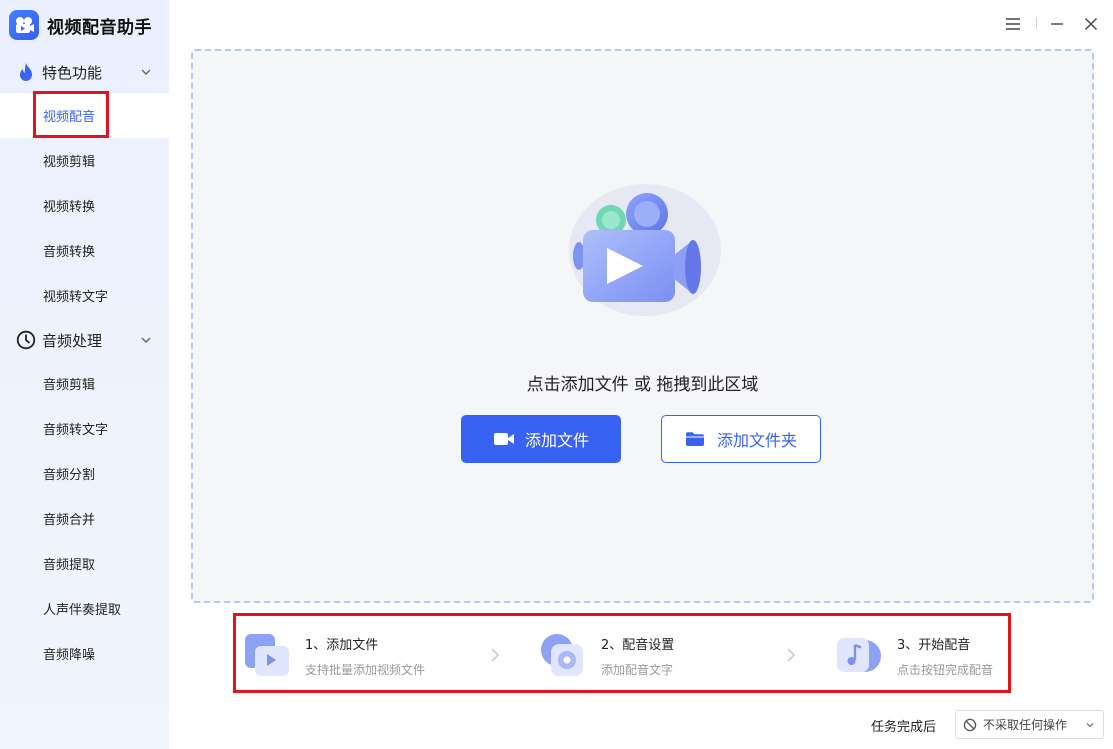 The image size is (1113, 749). What do you see at coordinates (84, 295) in the screenshot?
I see `sidebar-item-video-to-text: 视频转文字` at bounding box center [84, 295].